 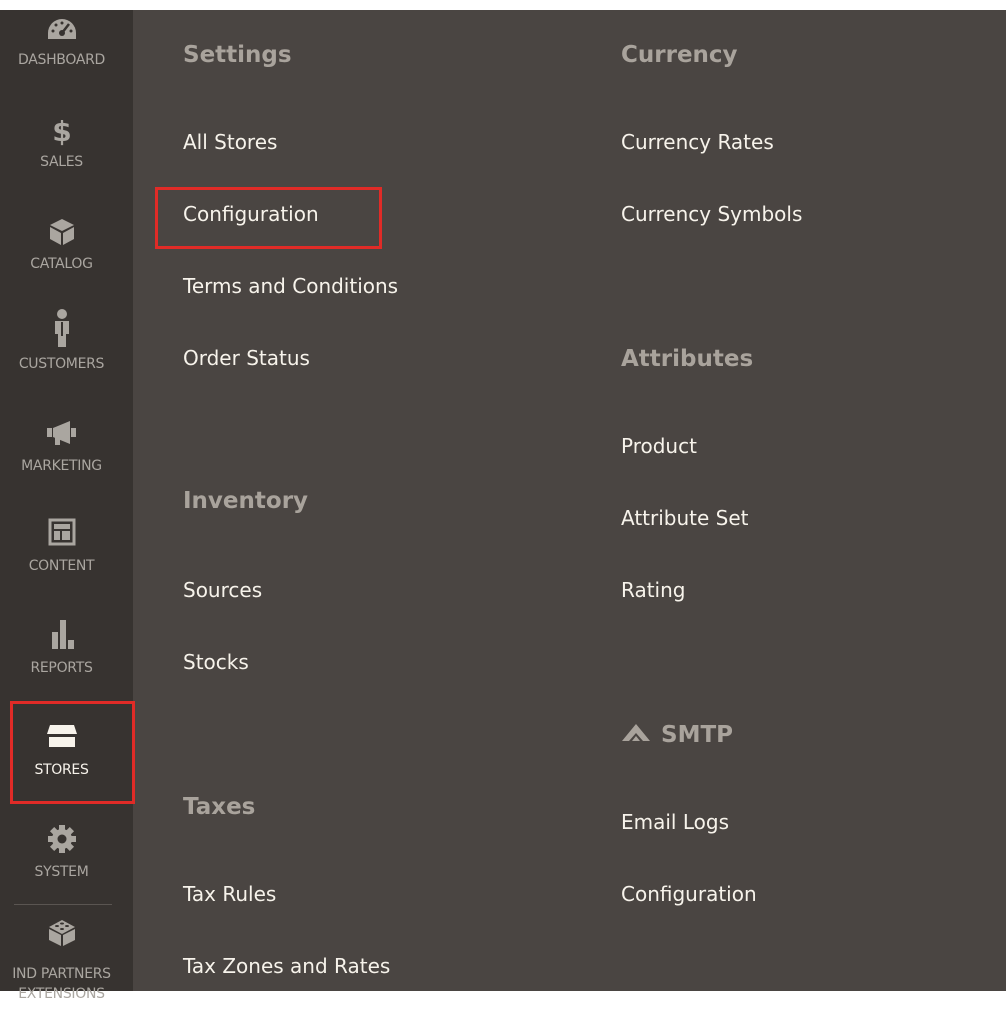 I want to click on megaphone-icon, so click(x=61, y=433).